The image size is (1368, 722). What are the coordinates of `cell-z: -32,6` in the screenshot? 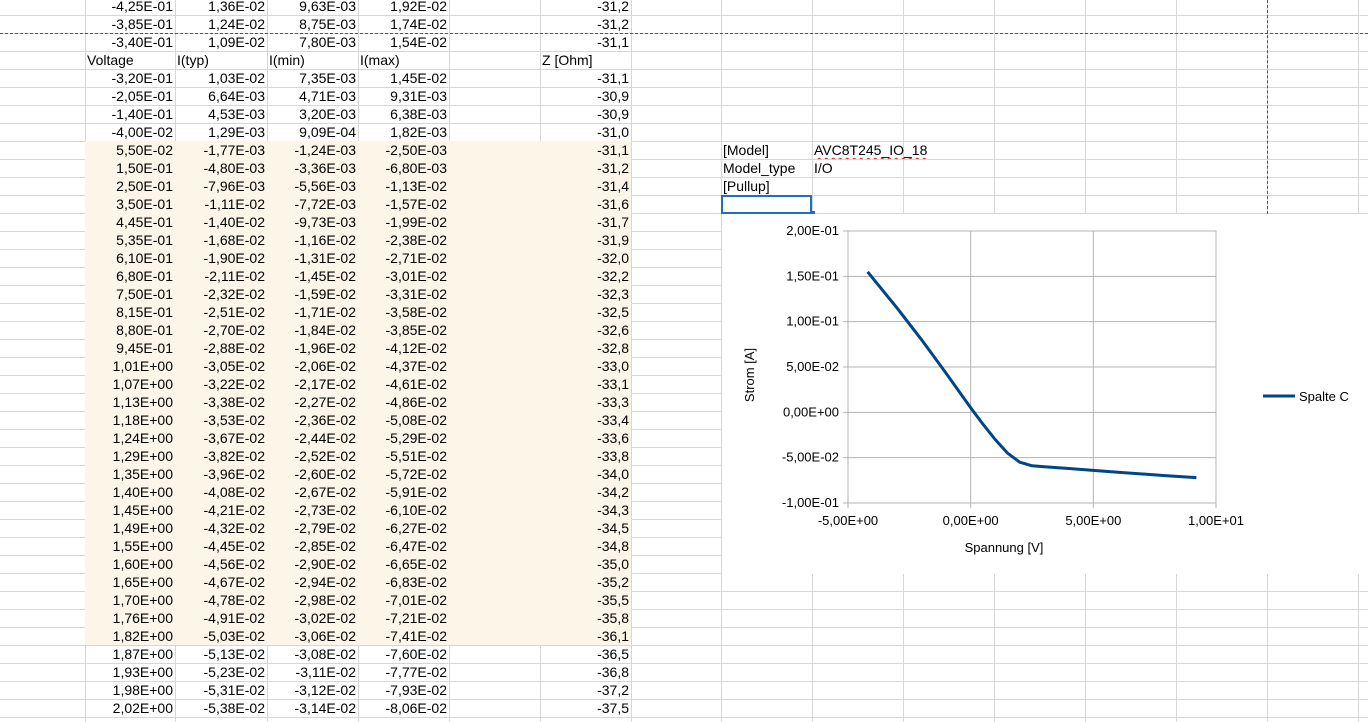 It's located at (585, 330).